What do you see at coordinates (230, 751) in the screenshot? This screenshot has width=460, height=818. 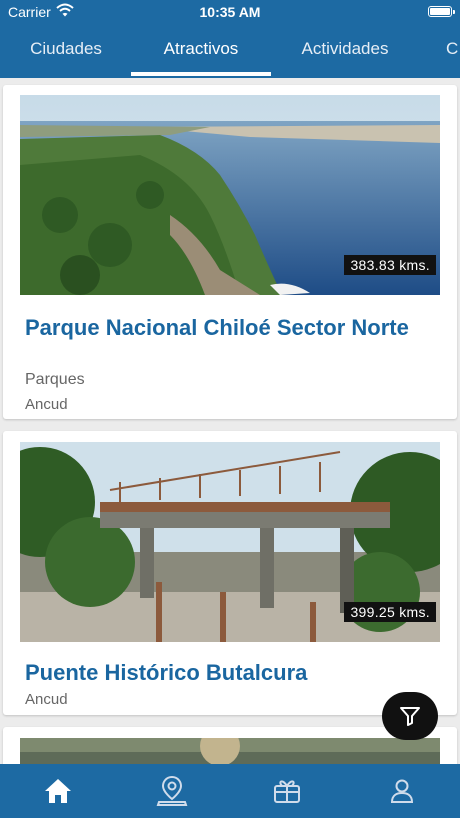 I see `attraction-photo` at bounding box center [230, 751].